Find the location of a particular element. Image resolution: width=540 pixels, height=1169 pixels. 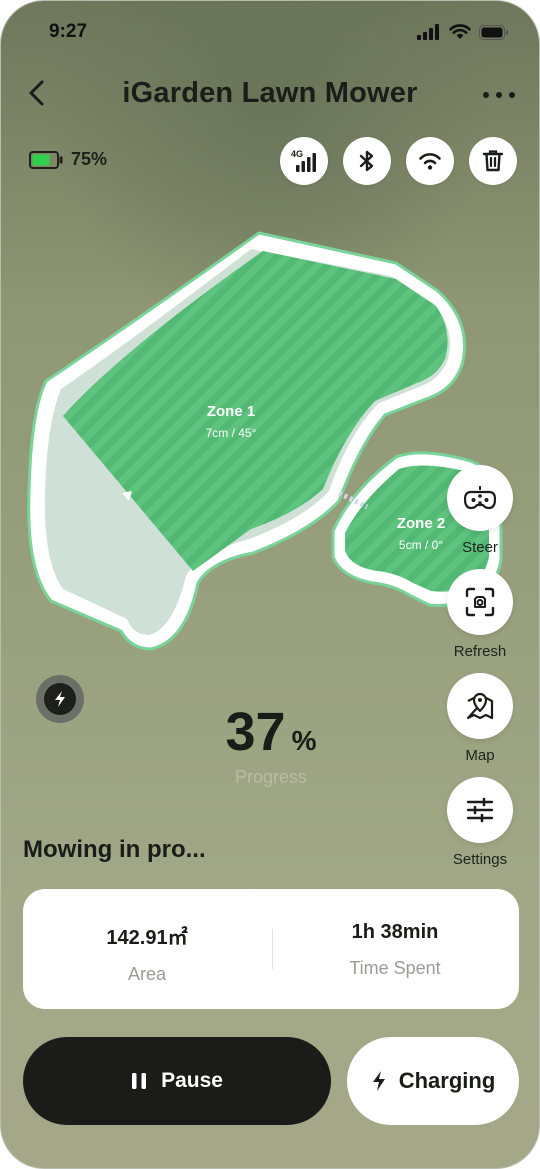

side-control-steer: Steer is located at coordinates (480, 510).